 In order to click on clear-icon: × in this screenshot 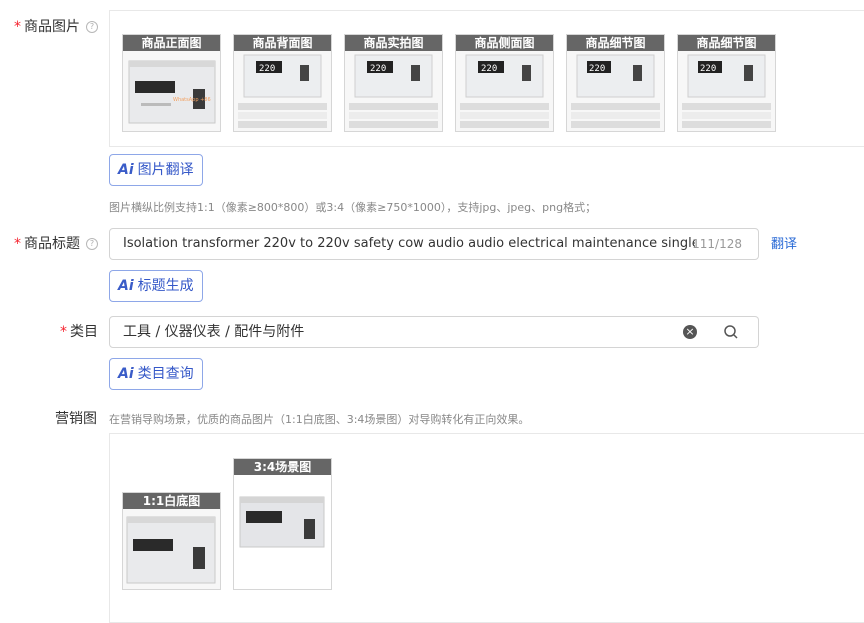, I will do `click(690, 332)`.